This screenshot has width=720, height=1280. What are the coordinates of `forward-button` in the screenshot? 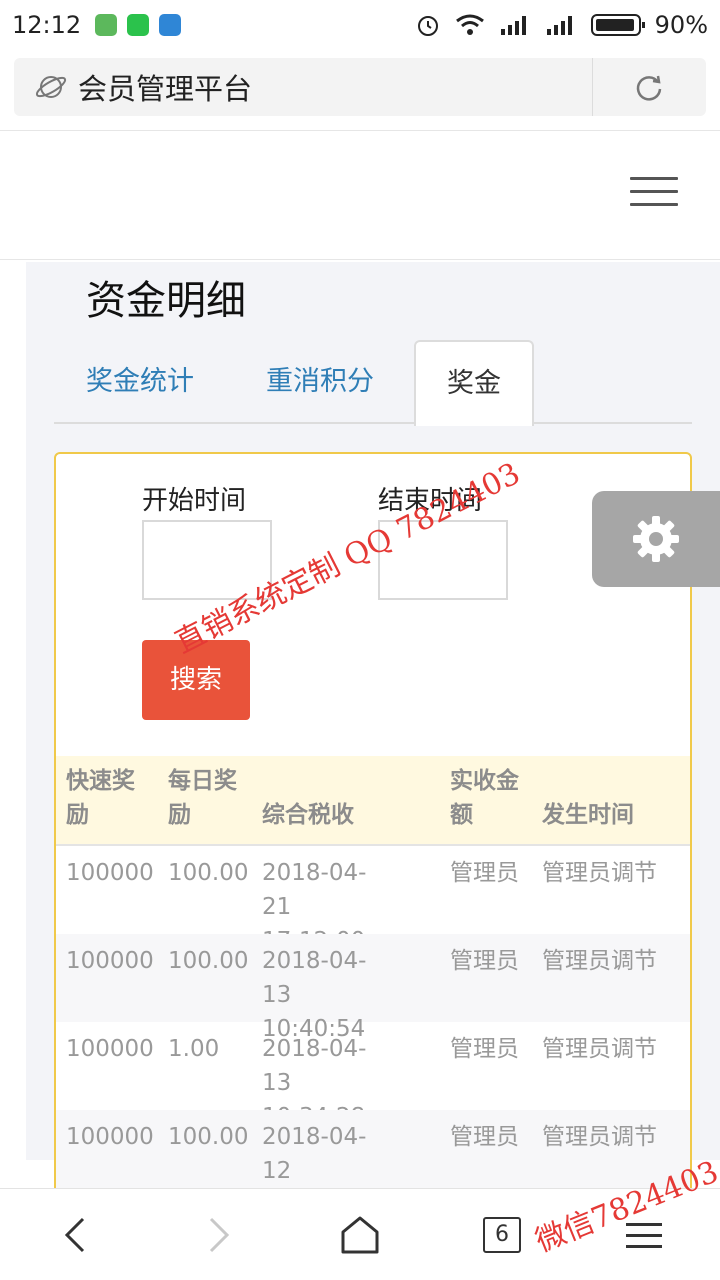 It's located at (218, 1235).